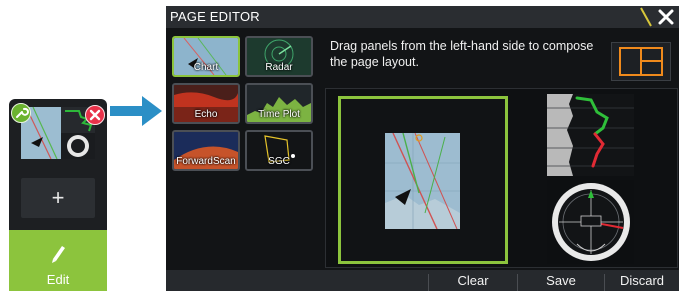  I want to click on edit-label: Edit, so click(58, 279).